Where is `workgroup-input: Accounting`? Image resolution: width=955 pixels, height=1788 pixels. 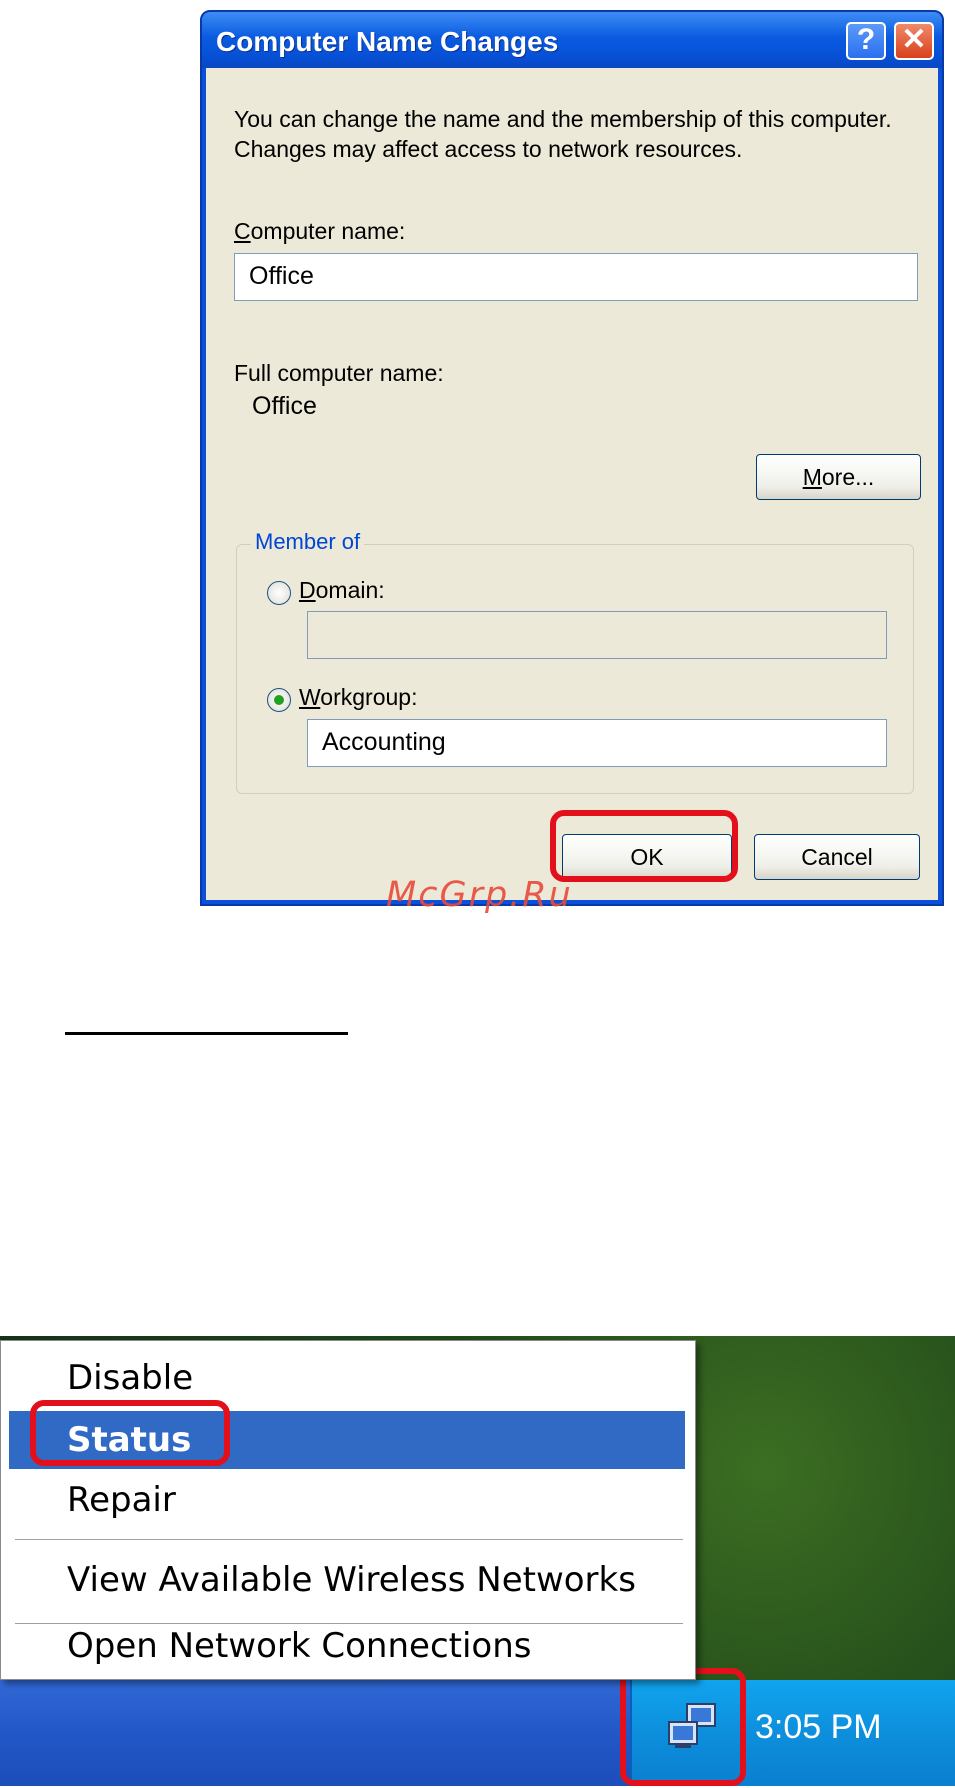
workgroup-input: Accounting is located at coordinates (597, 743).